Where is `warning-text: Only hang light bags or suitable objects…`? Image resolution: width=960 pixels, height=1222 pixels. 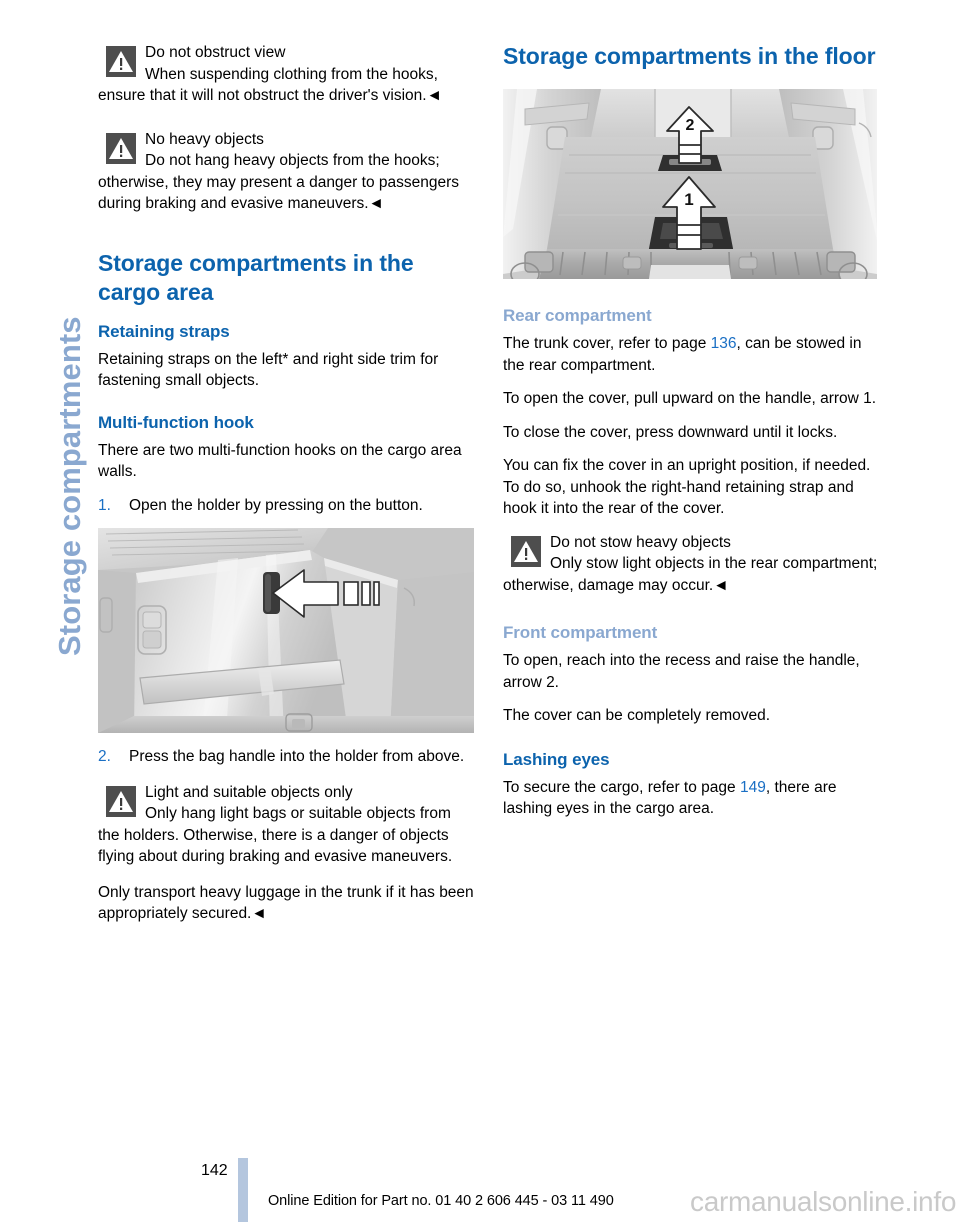 warning-text: Only hang light bags or suitable objects… is located at coordinates (275, 835).